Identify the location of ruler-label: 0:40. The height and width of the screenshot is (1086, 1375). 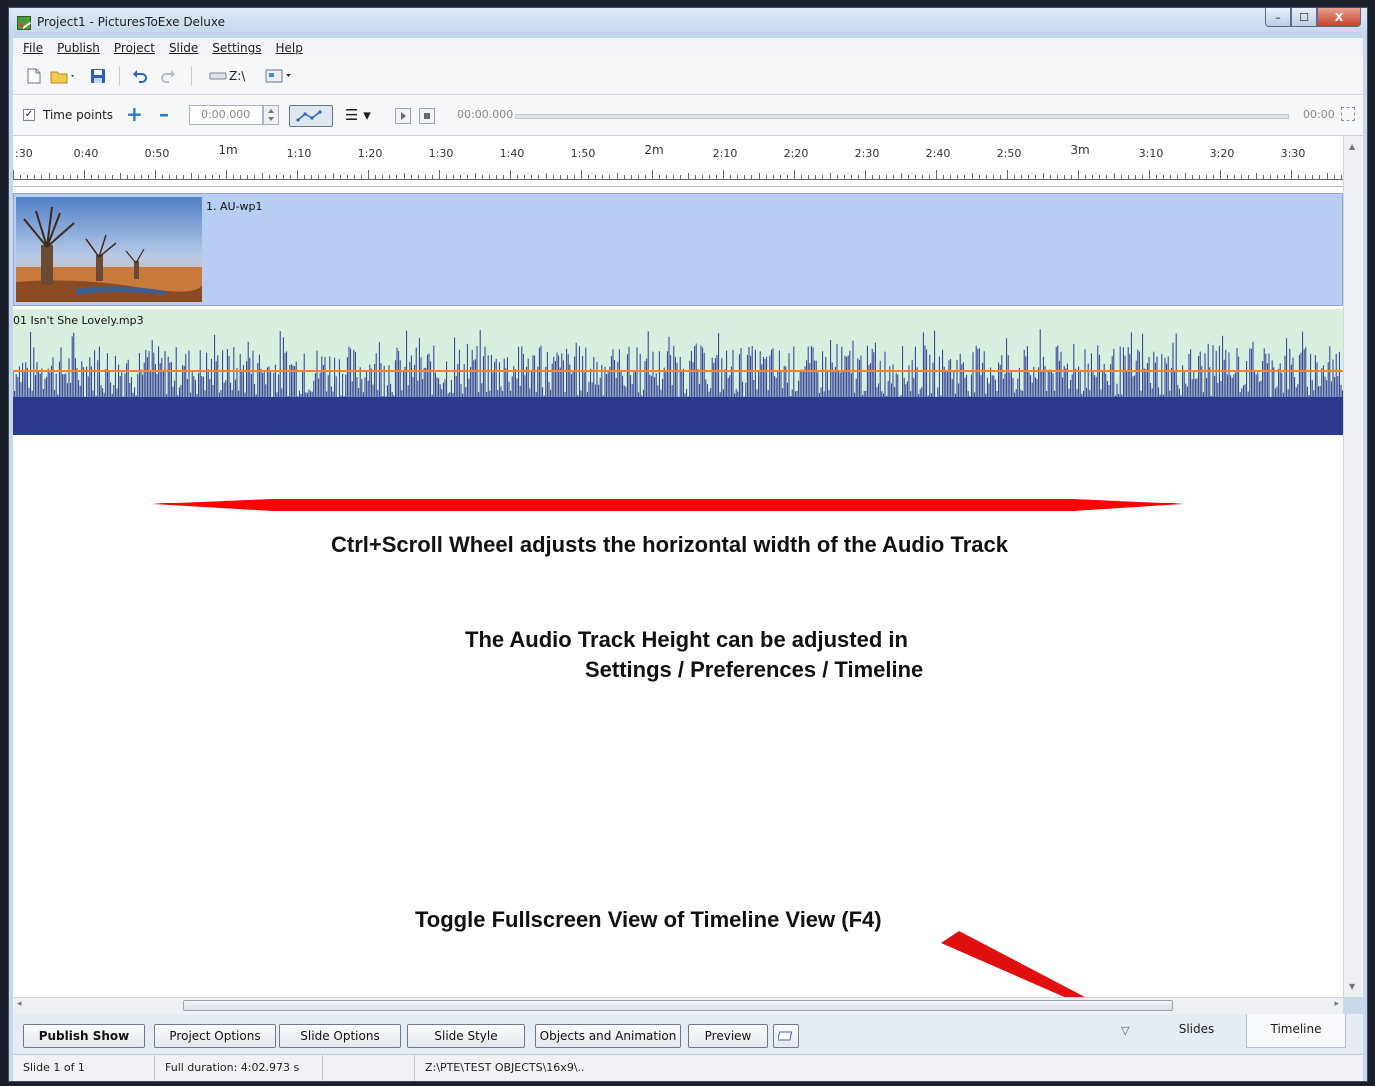
(86, 153).